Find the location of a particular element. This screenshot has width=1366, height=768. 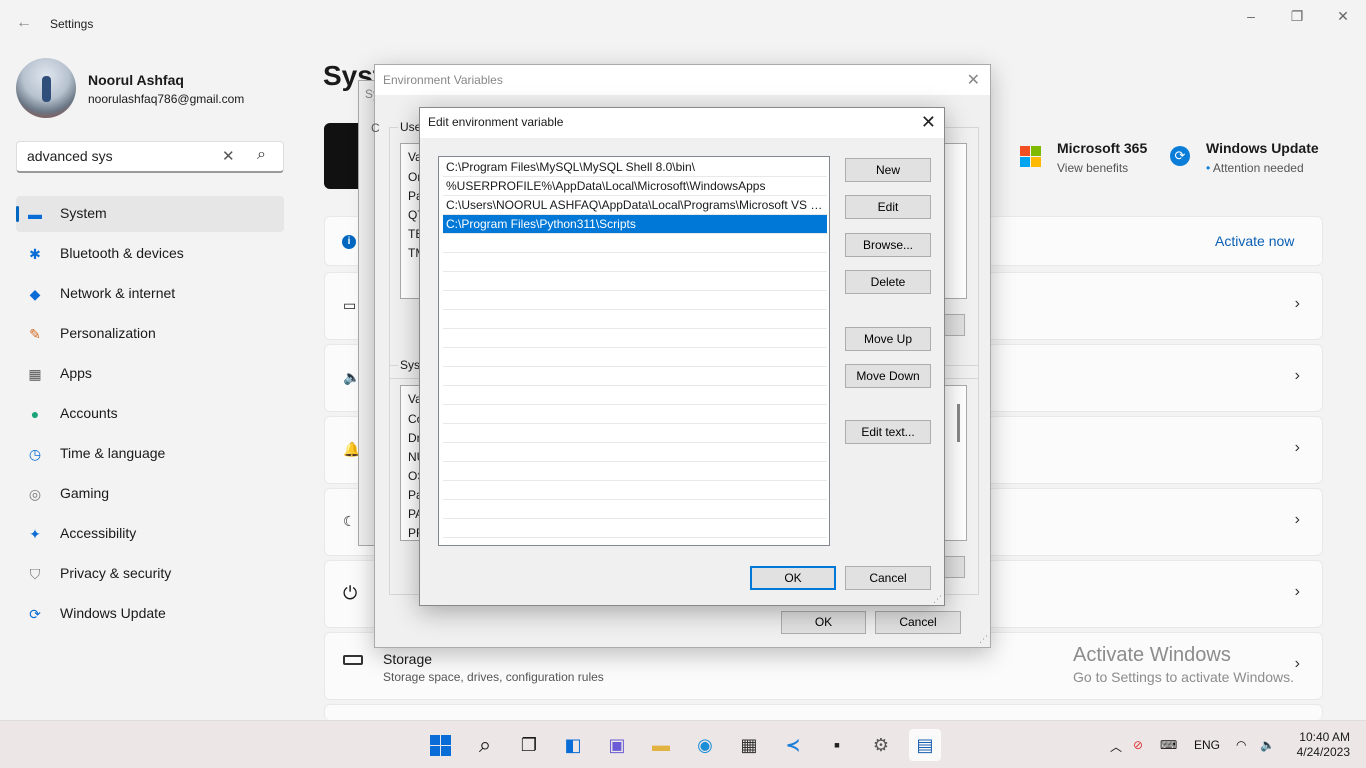

settings-card-partial is located at coordinates (823, 712).